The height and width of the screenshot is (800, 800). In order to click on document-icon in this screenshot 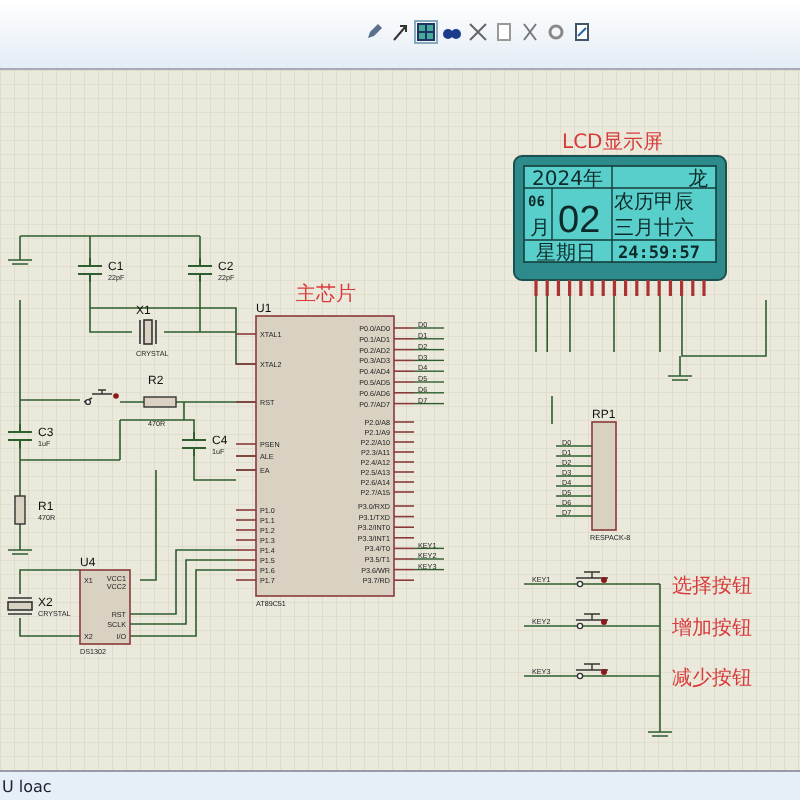, I will do `click(582, 32)`.